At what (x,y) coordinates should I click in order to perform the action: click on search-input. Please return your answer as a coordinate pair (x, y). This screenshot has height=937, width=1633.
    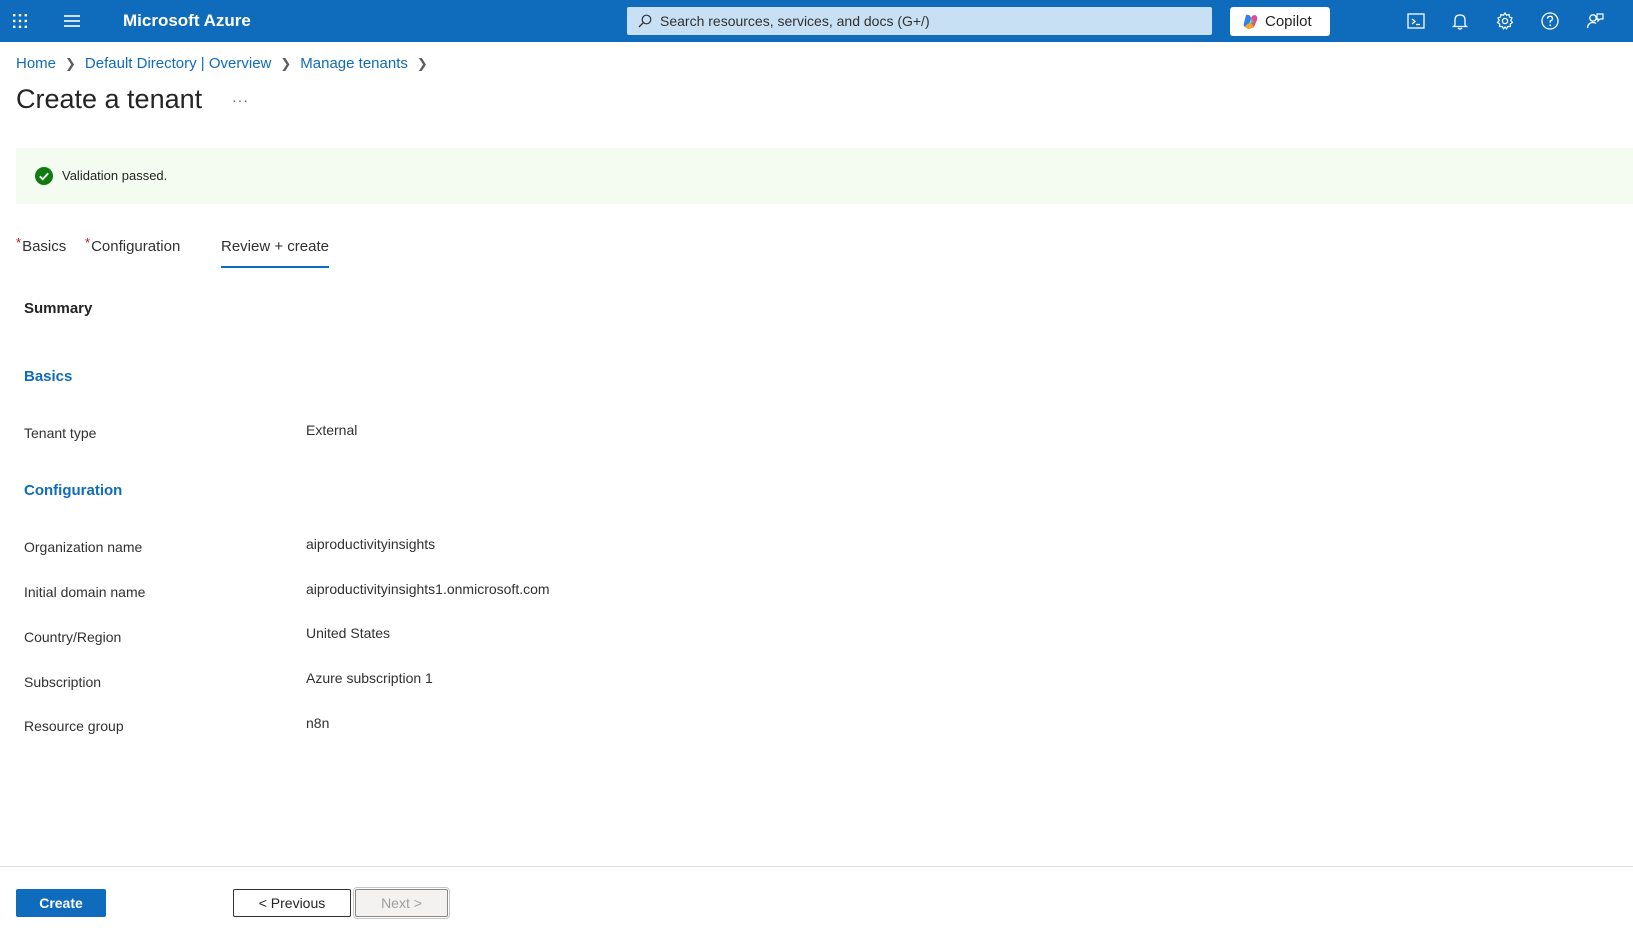
    Looking at the image, I should click on (930, 21).